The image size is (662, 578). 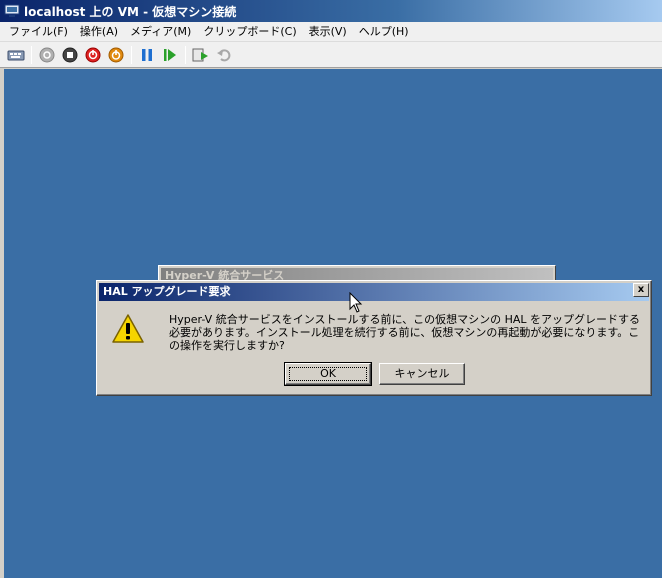 What do you see at coordinates (70, 55) in the screenshot?
I see `turn-off-icon` at bounding box center [70, 55].